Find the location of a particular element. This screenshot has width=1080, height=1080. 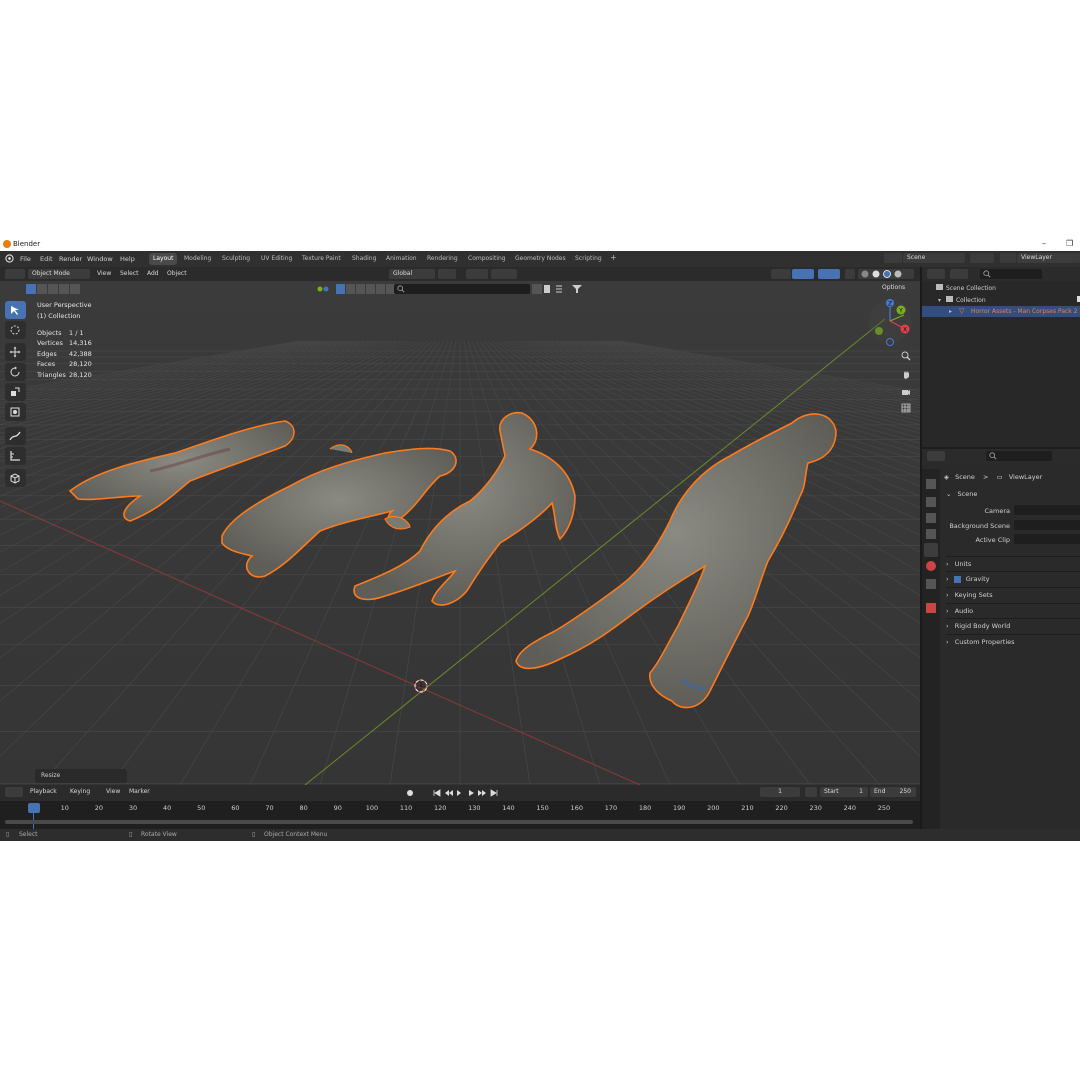

orientation-selector: Global is located at coordinates (412, 274).